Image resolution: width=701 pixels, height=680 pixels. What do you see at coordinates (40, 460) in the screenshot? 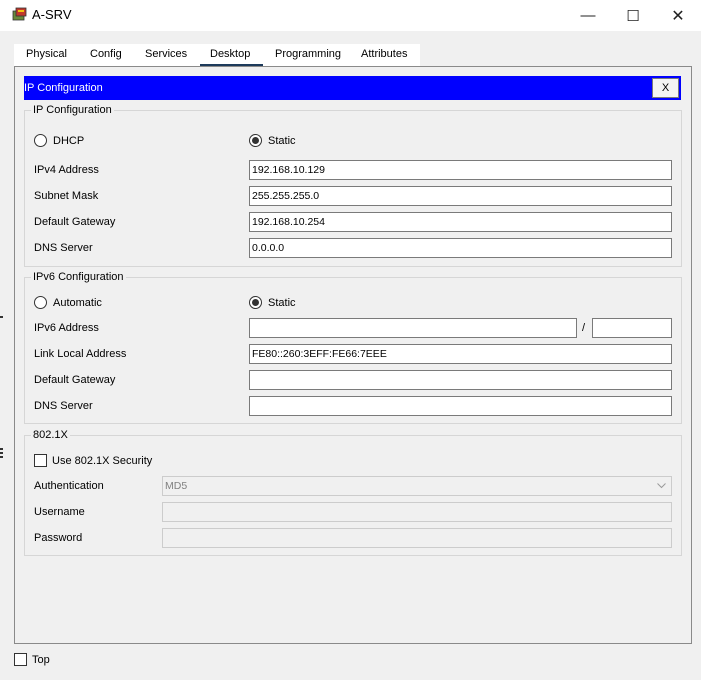
I see `use-8021x-checkbox` at bounding box center [40, 460].